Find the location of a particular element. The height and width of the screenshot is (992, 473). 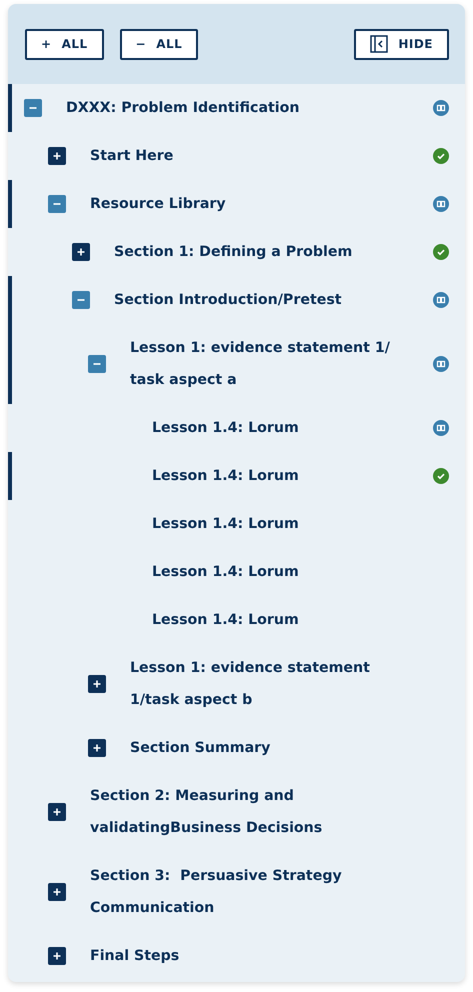

tree-item-link: Section 3: Persuasive Strategy Communication is located at coordinates (226, 892).